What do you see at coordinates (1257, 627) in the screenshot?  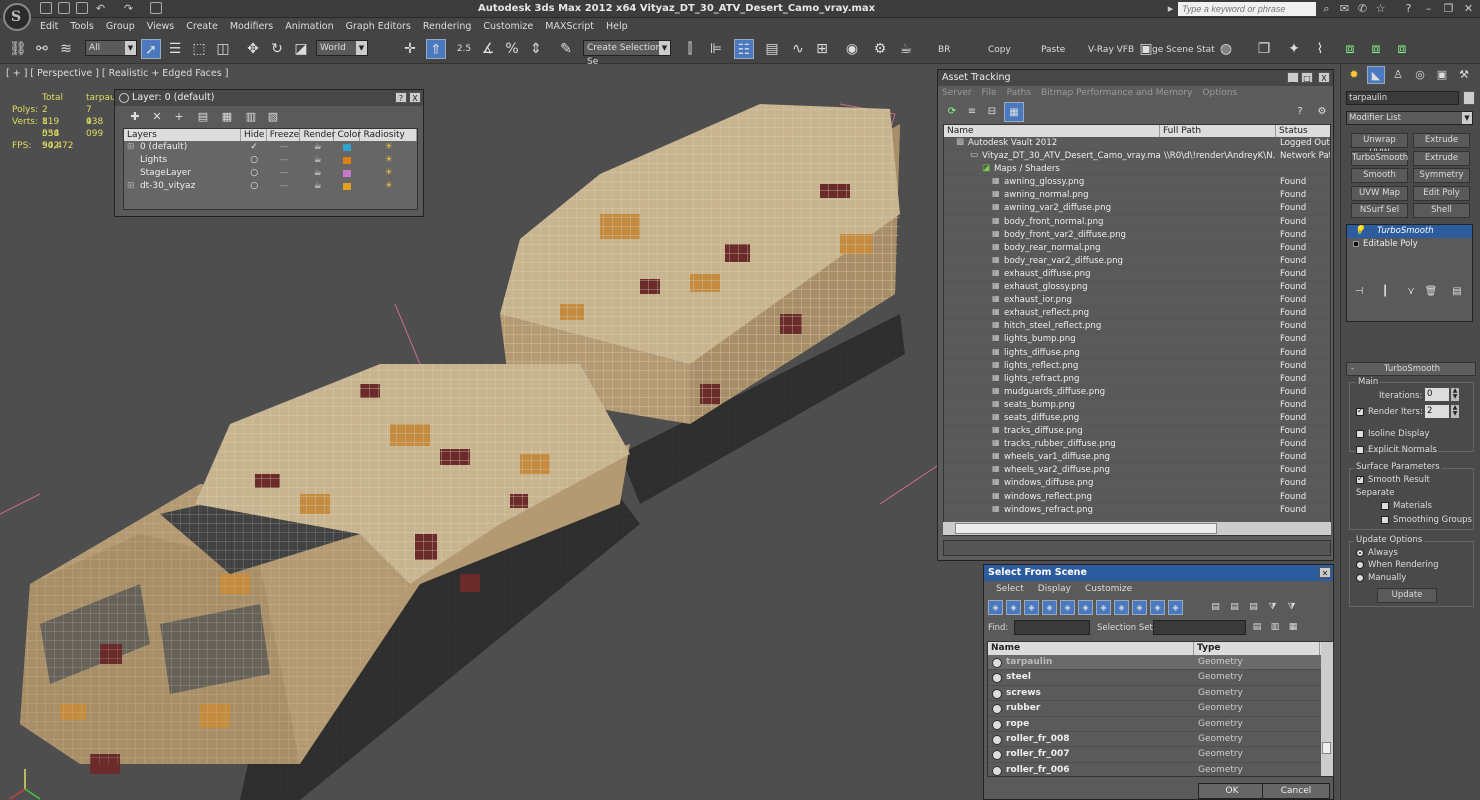 I see `save-selection-set-icon: ▤` at bounding box center [1257, 627].